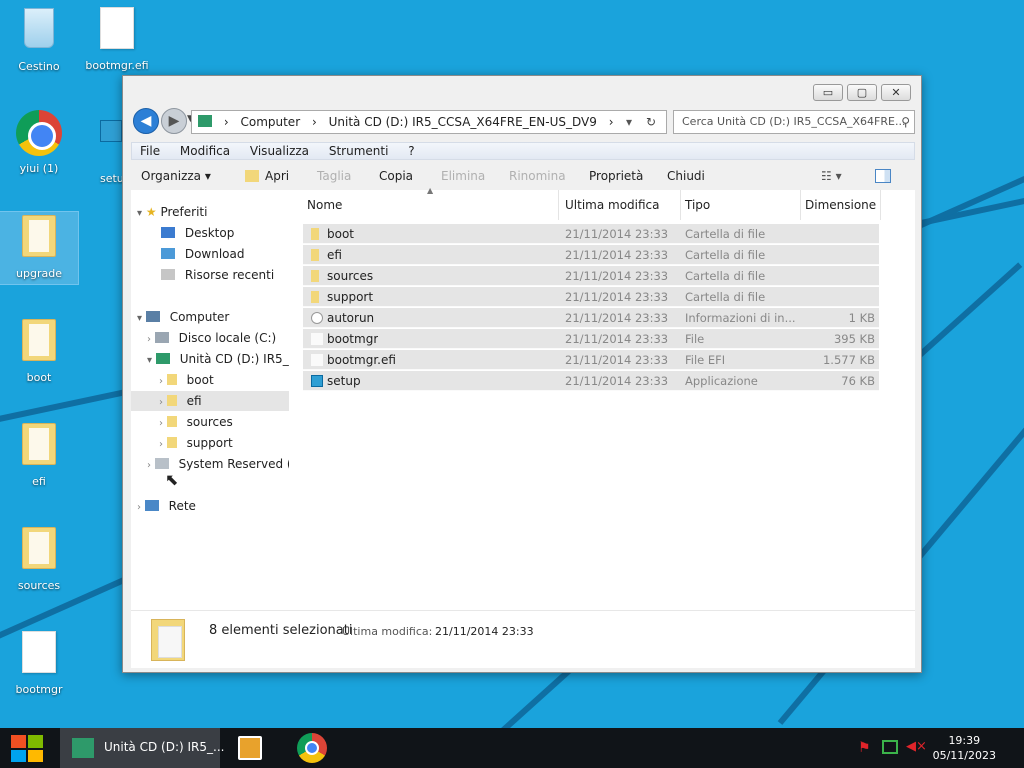  What do you see at coordinates (205, 151) in the screenshot?
I see `menu-edit: Modifica` at bounding box center [205, 151].